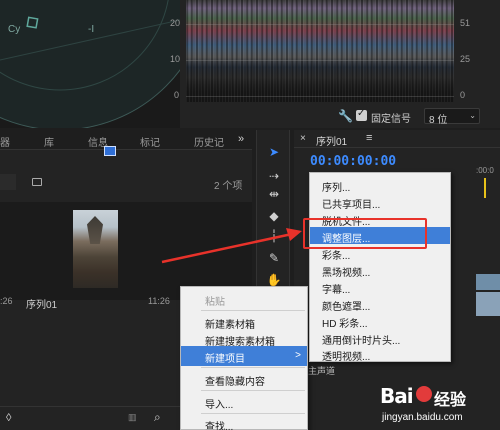 This screenshot has height=430, width=500. What do you see at coordinates (5, 141) in the screenshot?
I see `tab-media-browser: 器` at bounding box center [5, 141].